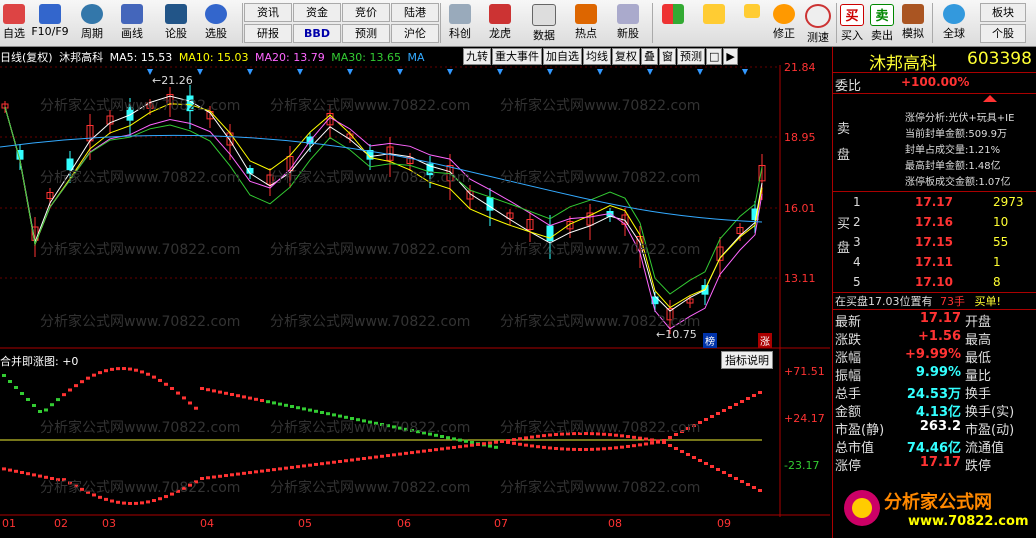  What do you see at coordinates (938, 372) in the screenshot?
I see `quote-value: 9.99%` at bounding box center [938, 372].